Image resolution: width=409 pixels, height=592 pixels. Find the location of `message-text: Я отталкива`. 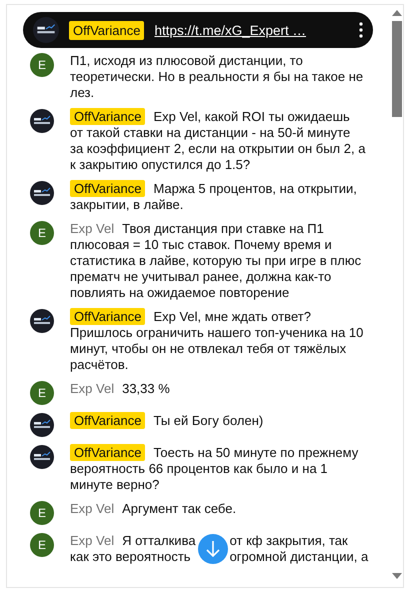

message-text: Я отталкива is located at coordinates (159, 541).